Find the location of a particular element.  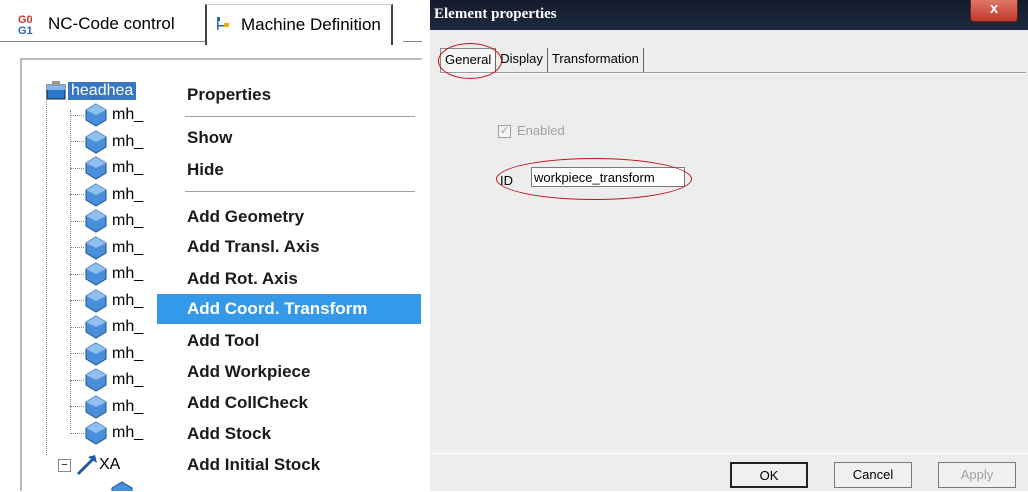

enabled-checkbox: ✓ is located at coordinates (504, 131).